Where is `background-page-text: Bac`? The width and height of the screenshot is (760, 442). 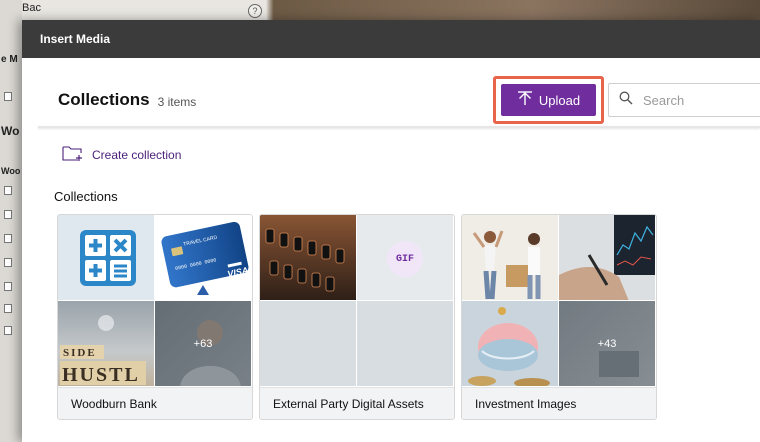 background-page-text: Bac is located at coordinates (31, 8).